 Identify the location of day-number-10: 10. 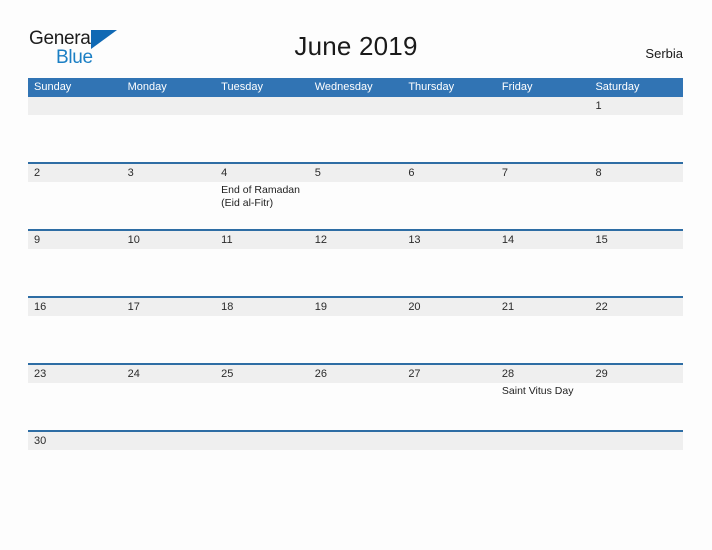
(169, 240).